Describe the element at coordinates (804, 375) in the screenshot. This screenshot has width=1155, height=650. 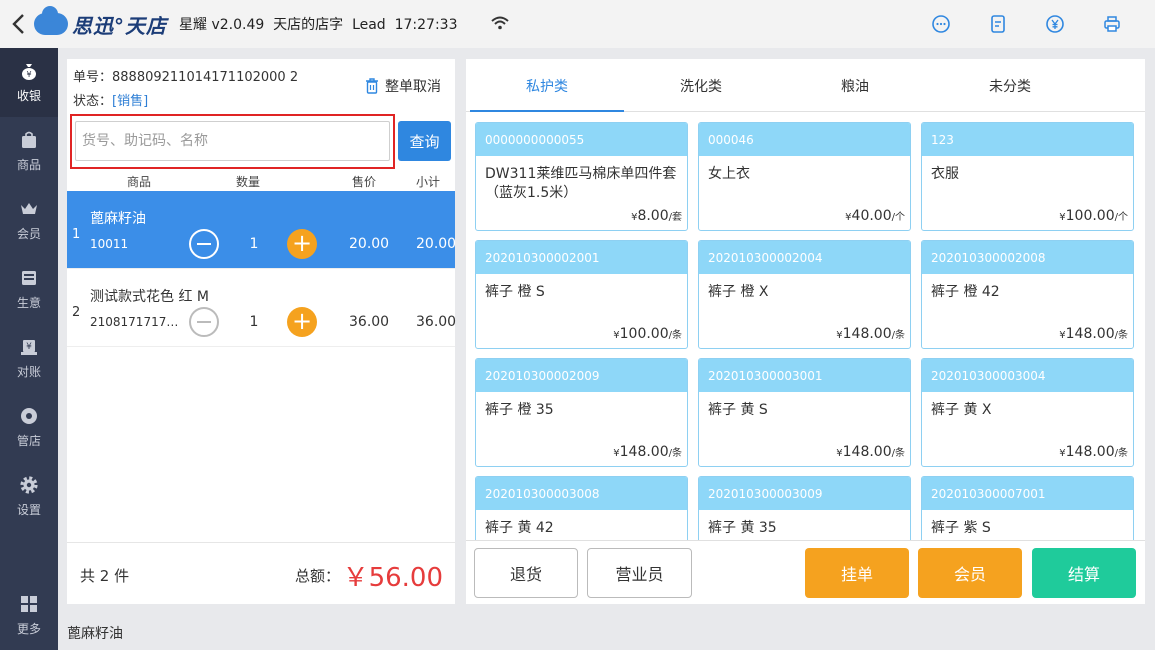
I see `product-code: 202010300003001` at that location.